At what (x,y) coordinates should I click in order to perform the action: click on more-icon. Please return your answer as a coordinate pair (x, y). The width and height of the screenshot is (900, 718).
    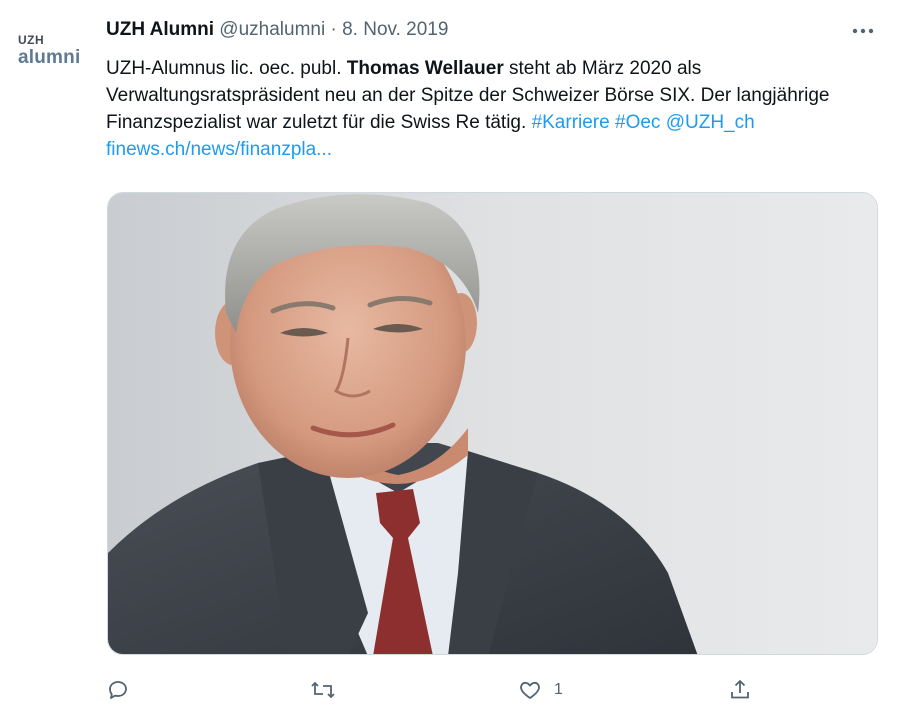
    Looking at the image, I should click on (863, 31).